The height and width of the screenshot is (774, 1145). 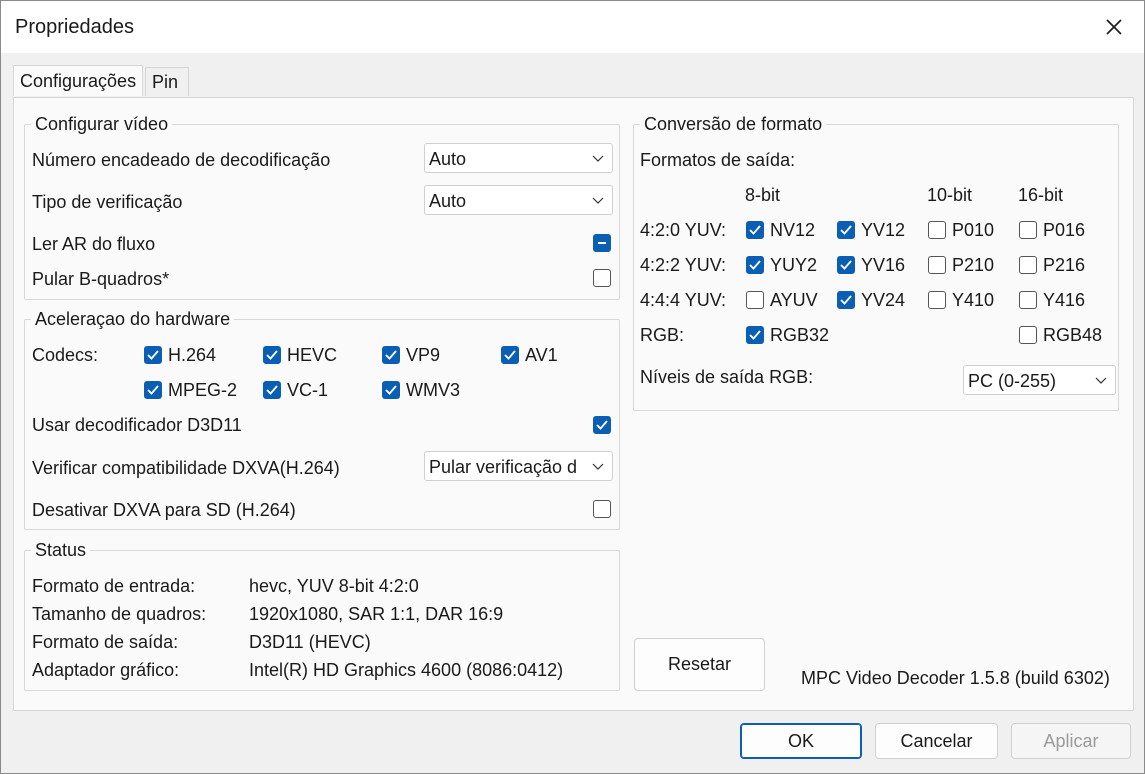 What do you see at coordinates (192, 355) in the screenshot?
I see `codec-h264-label: H.264` at bounding box center [192, 355].